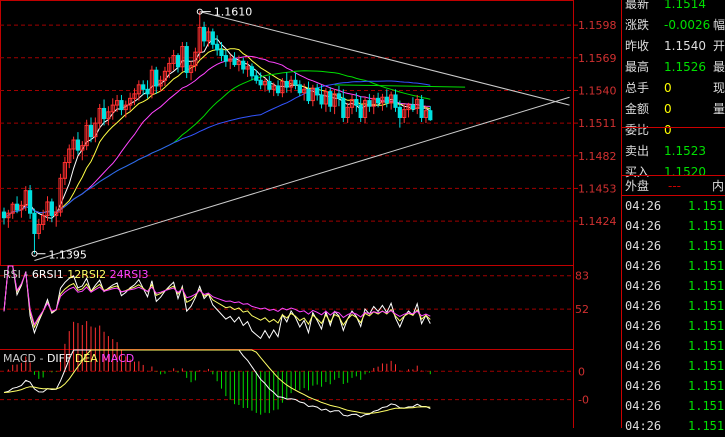 The width and height of the screenshot is (725, 437). Describe the element at coordinates (719, 109) in the screenshot. I see `quote-label-right: 量` at that location.